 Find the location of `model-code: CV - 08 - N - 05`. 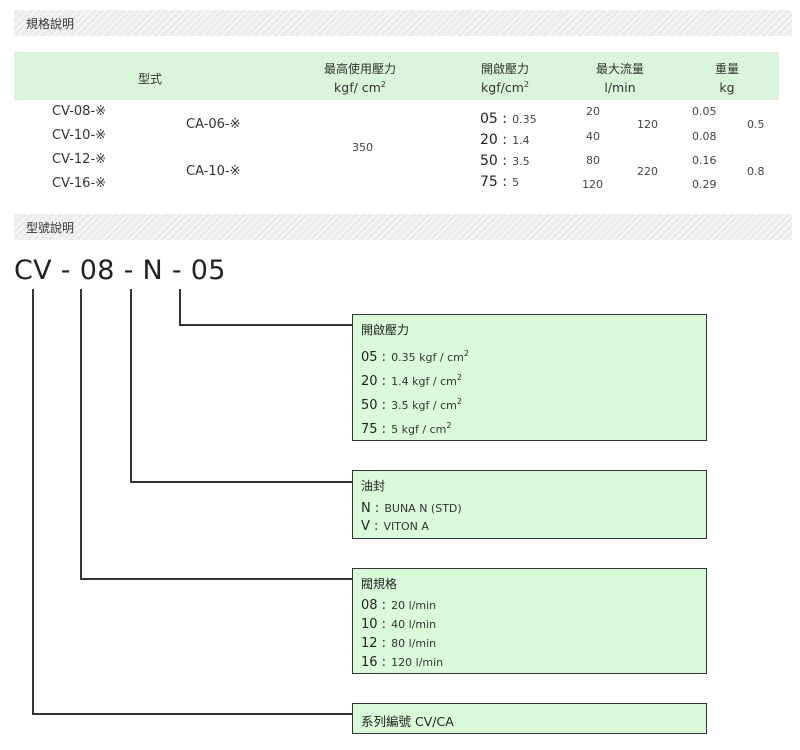

model-code: CV - 08 - N - 05 is located at coordinates (120, 270).